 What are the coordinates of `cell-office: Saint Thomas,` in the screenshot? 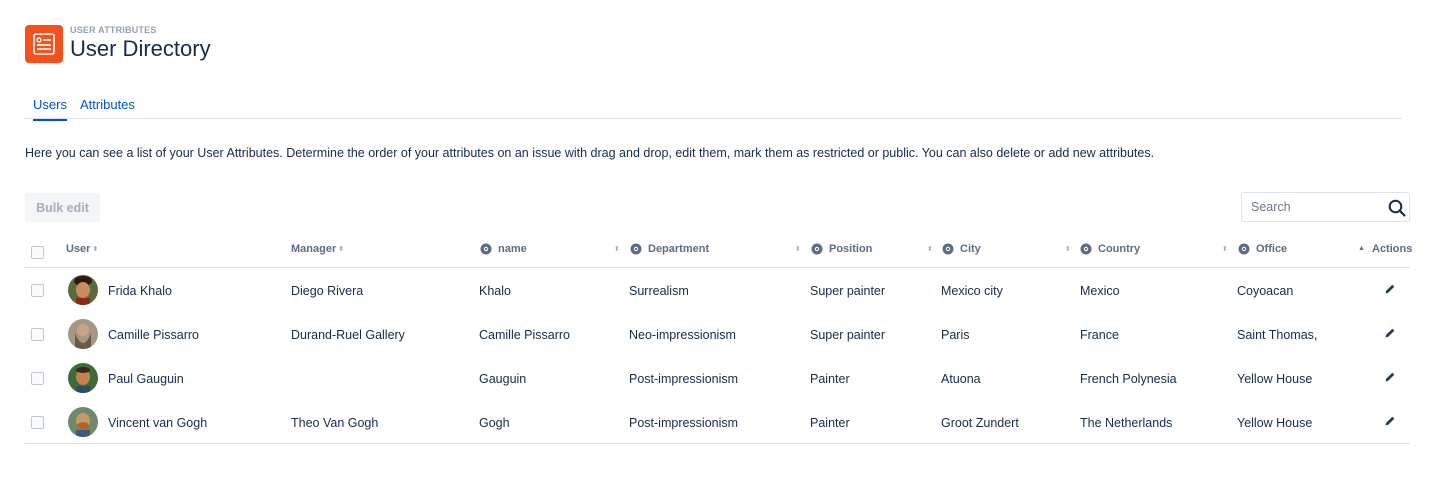 It's located at (1277, 335).